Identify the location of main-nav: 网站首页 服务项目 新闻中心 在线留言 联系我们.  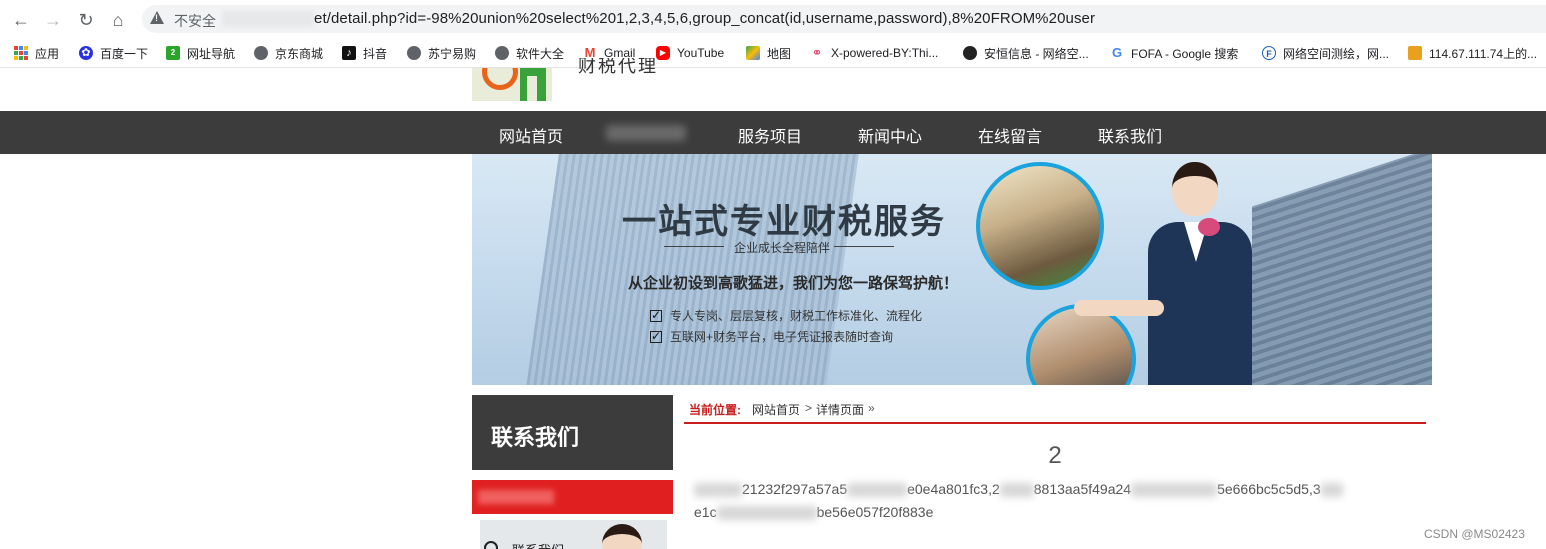
(773, 132).